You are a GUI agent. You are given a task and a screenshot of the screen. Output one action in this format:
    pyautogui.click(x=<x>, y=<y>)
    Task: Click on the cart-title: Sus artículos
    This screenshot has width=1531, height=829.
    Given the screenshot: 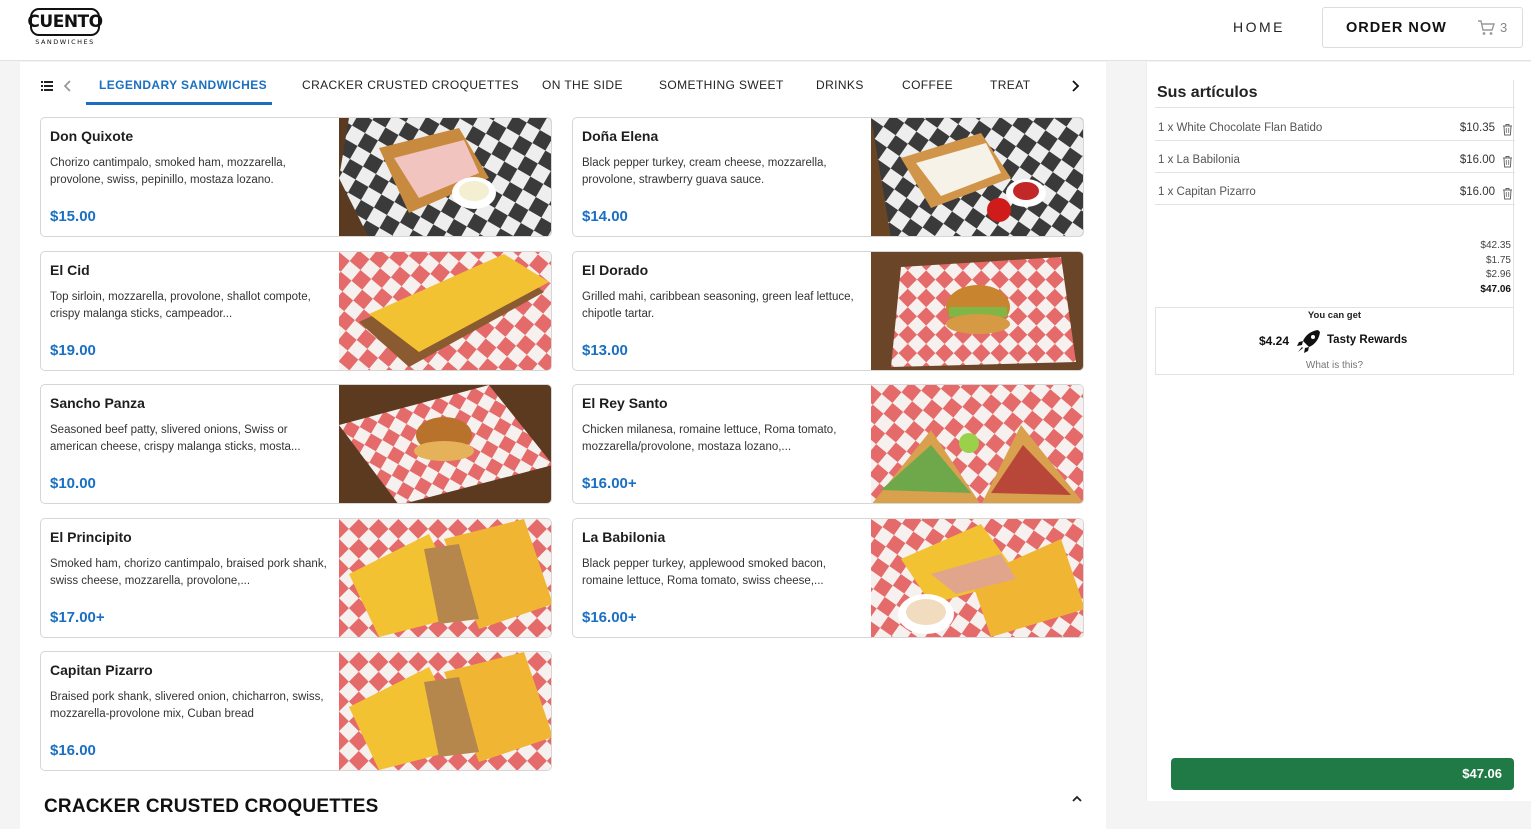 What is the action you would take?
    pyautogui.click(x=1207, y=92)
    